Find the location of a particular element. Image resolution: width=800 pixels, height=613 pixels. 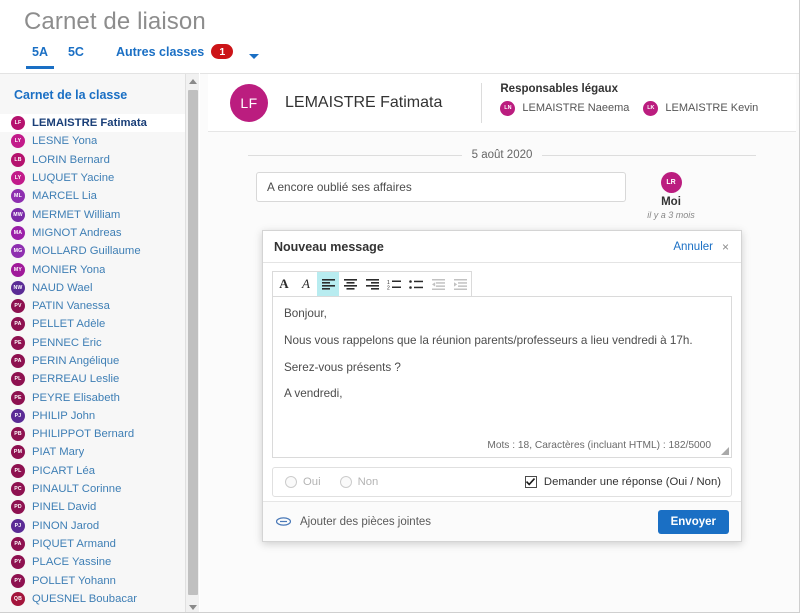

student-list-item: PY POLLET Yohann is located at coordinates (92, 580).